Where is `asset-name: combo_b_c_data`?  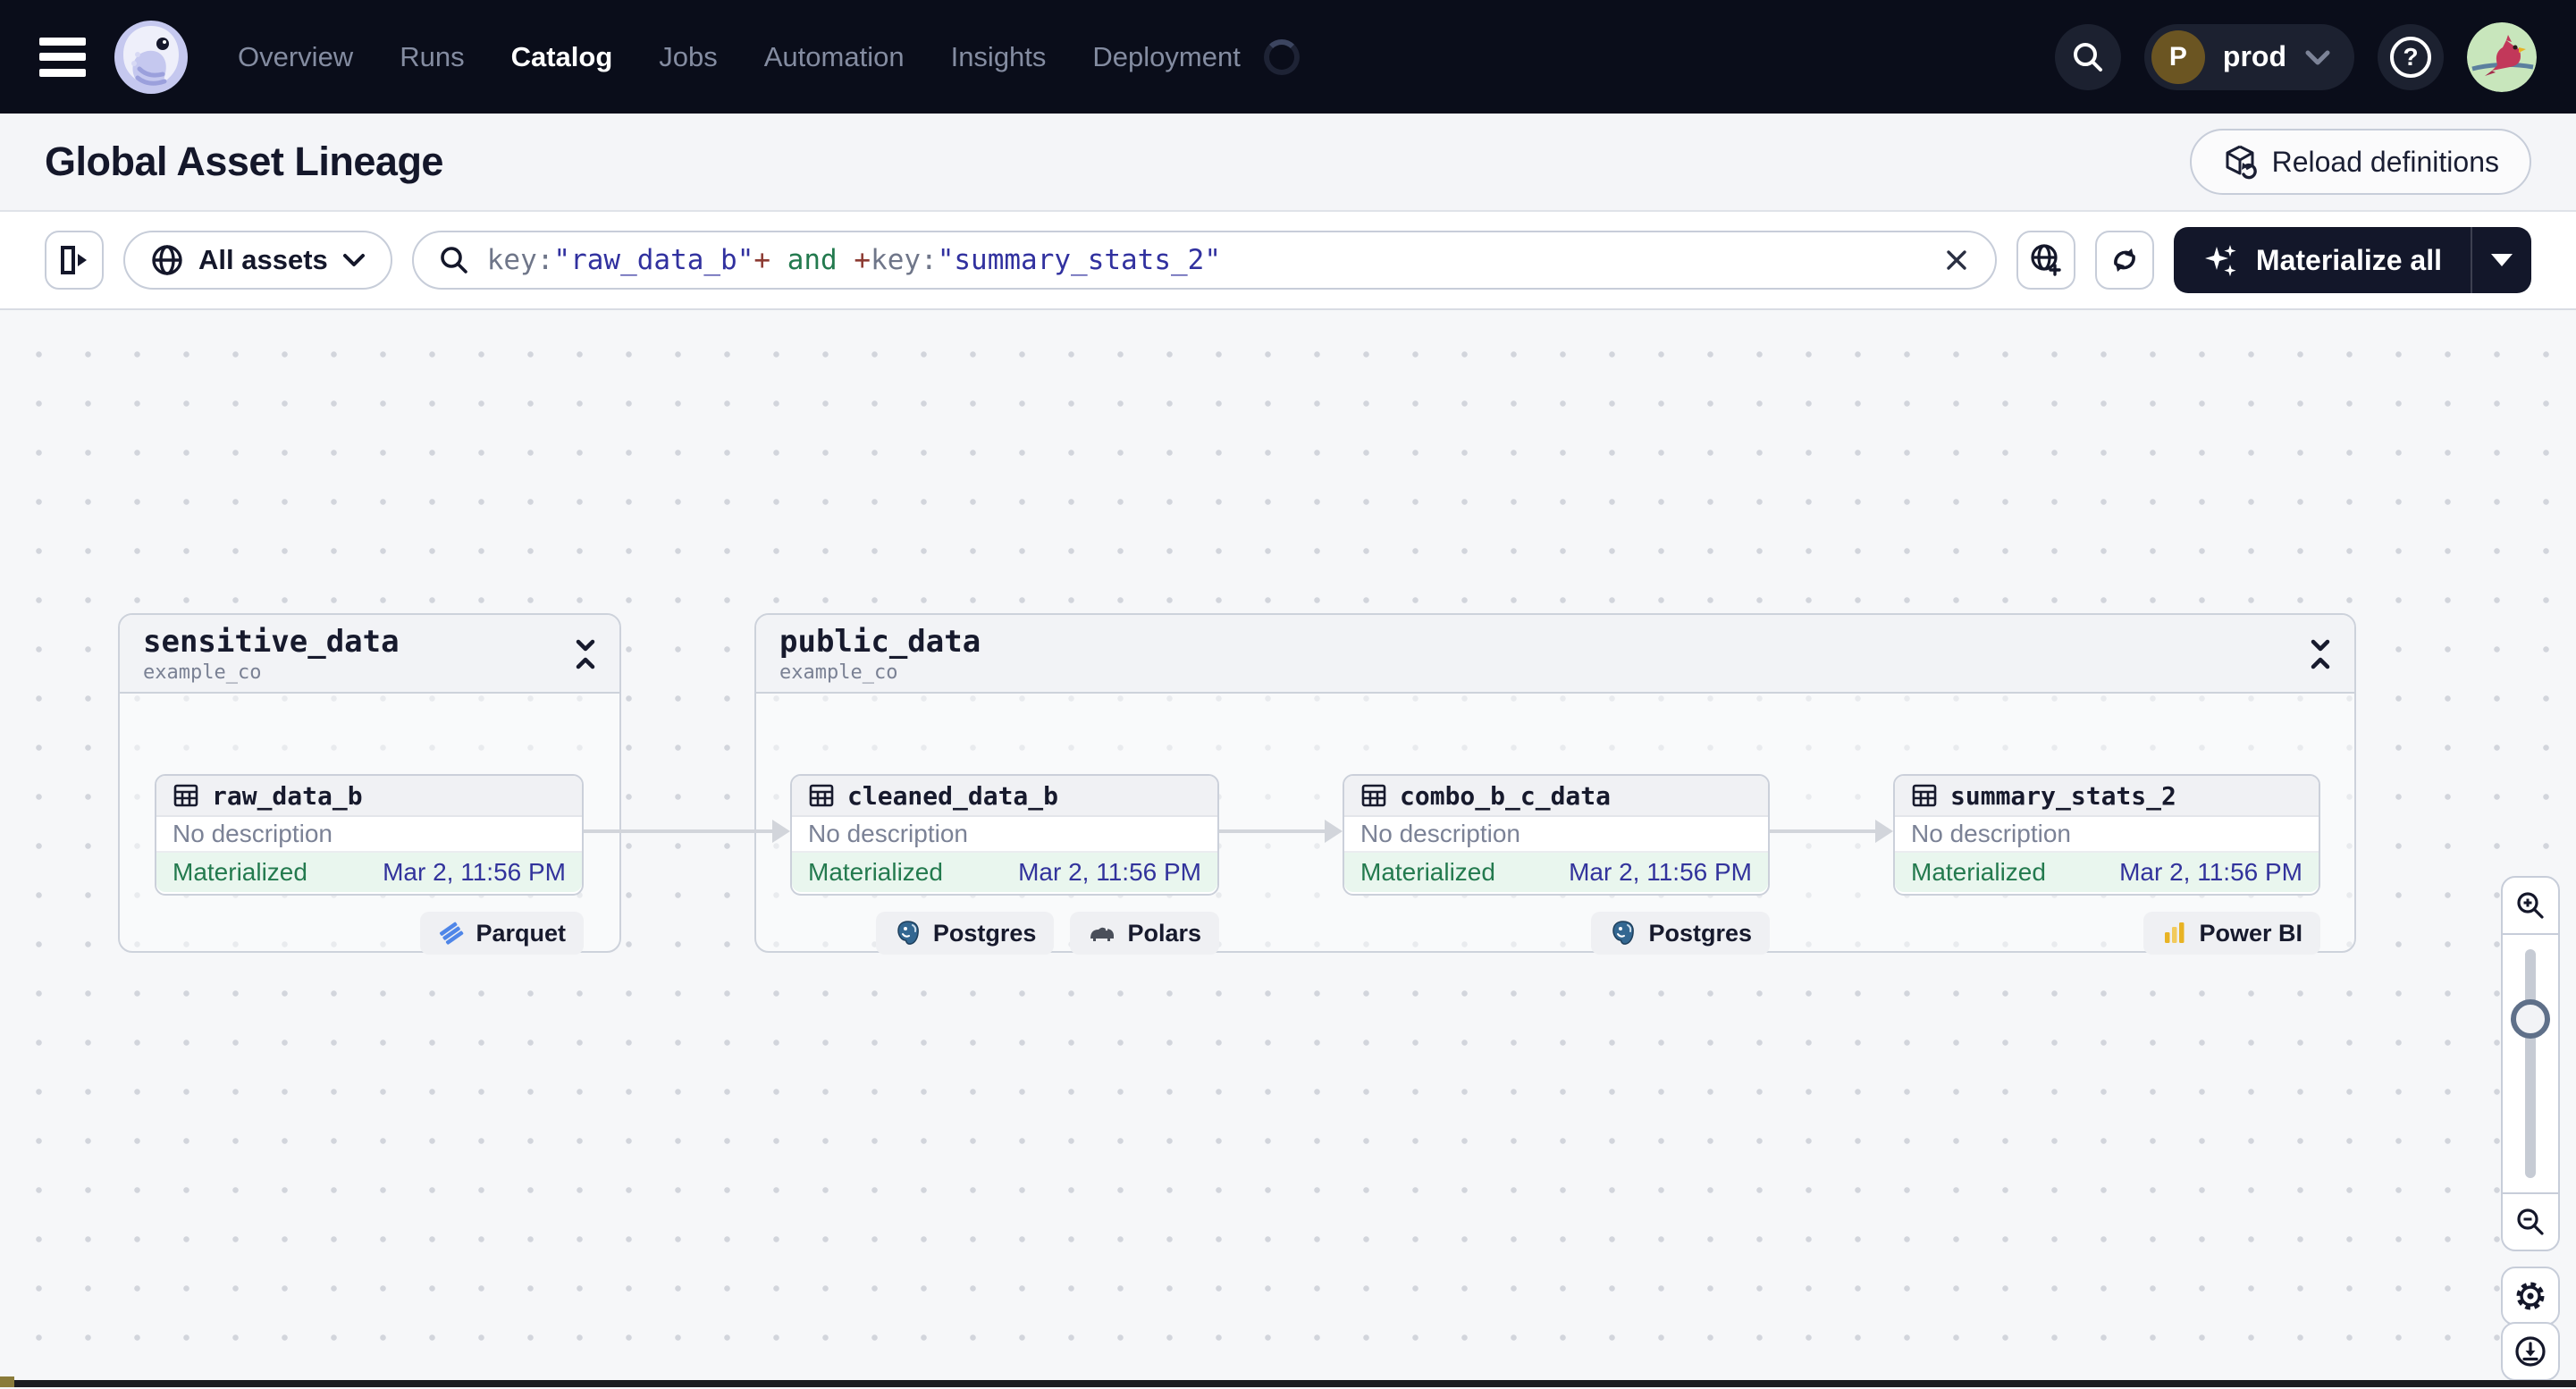
asset-name: combo_b_c_data is located at coordinates (1506, 795).